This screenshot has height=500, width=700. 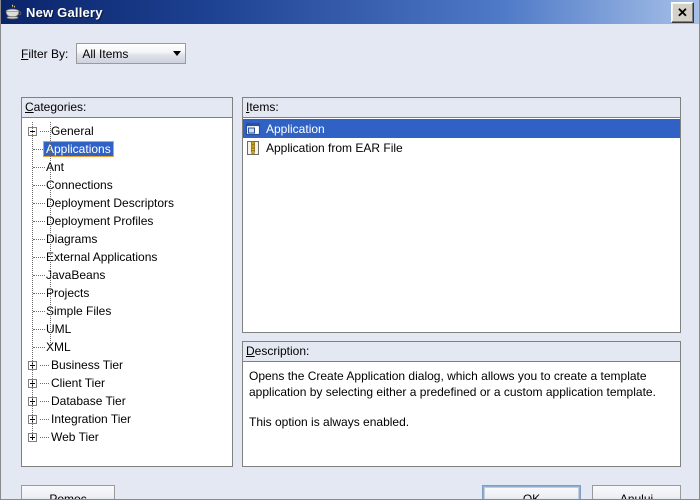 I want to click on tree-node-label: Business Tier, so click(x=87, y=365).